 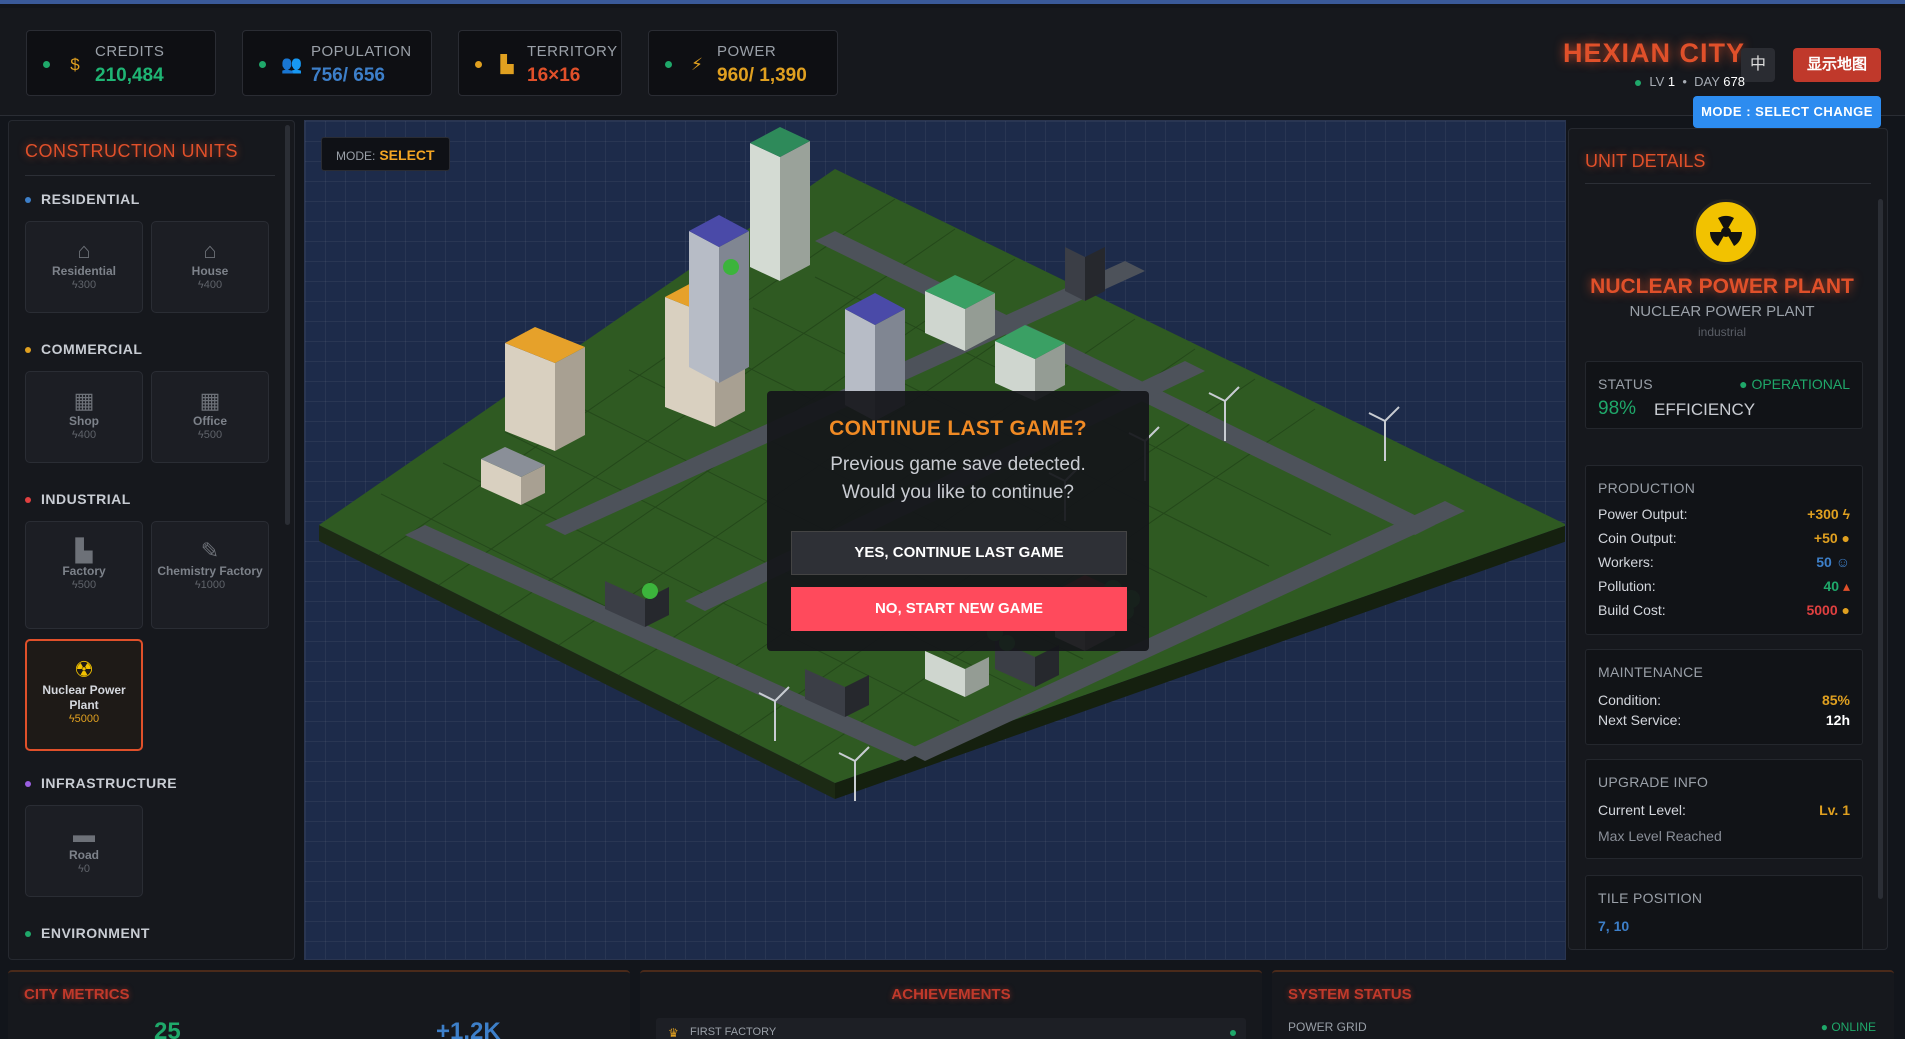 I want to click on territory-stat: ▙ TERRITORY 16×16, so click(x=540, y=63).